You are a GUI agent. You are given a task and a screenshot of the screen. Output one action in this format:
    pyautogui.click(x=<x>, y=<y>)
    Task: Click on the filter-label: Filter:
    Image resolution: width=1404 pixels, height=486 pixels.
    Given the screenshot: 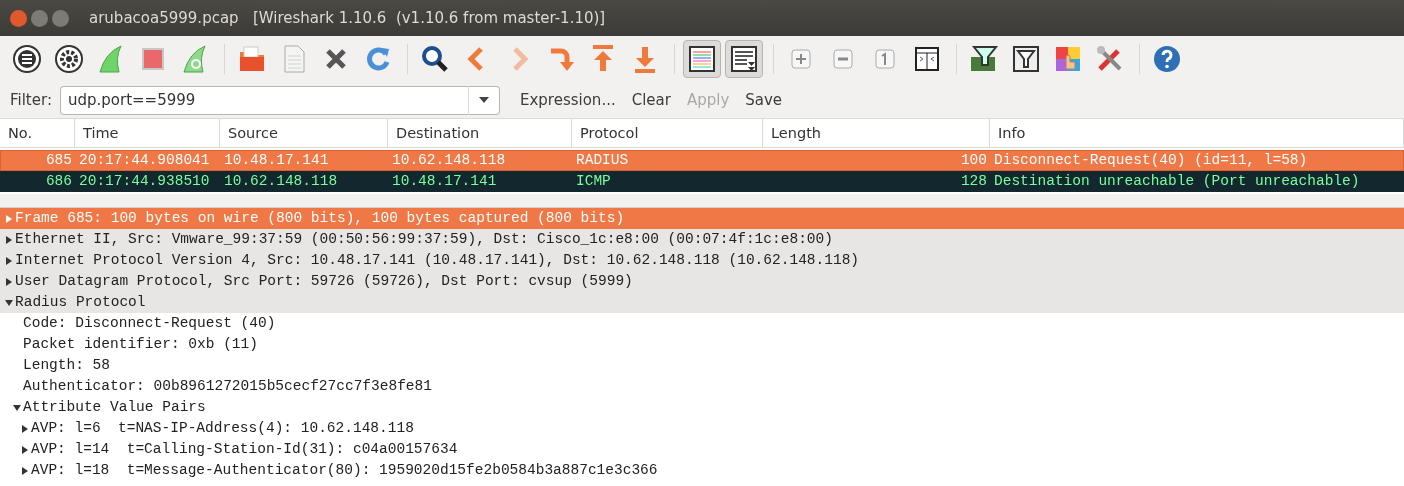 What is the action you would take?
    pyautogui.click(x=31, y=100)
    